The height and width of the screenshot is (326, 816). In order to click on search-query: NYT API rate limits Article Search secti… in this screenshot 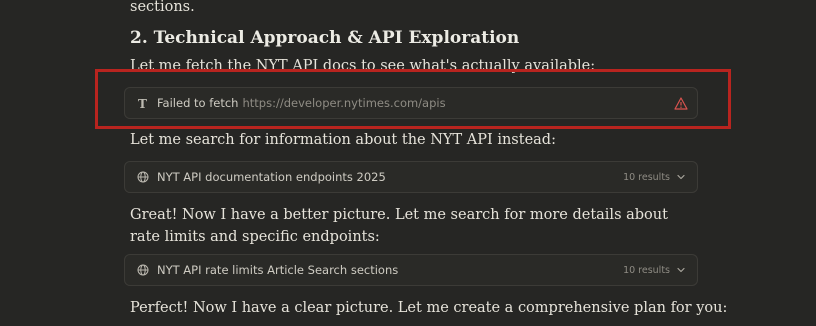, I will do `click(278, 270)`.